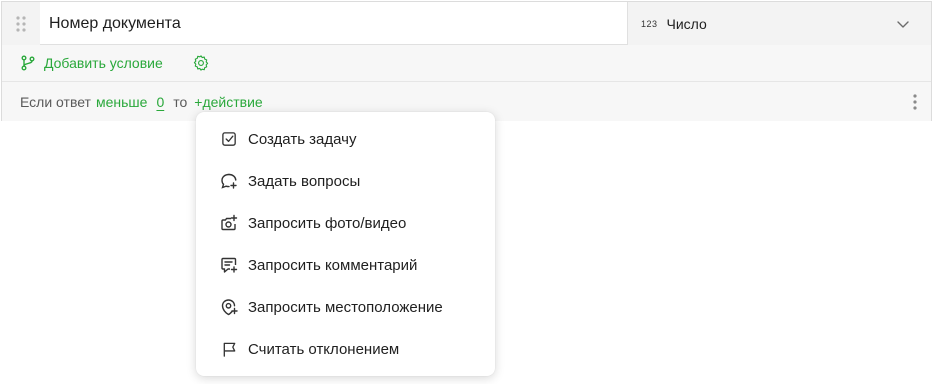 The image size is (933, 384). I want to click on answer-type-label: Число, so click(686, 23).